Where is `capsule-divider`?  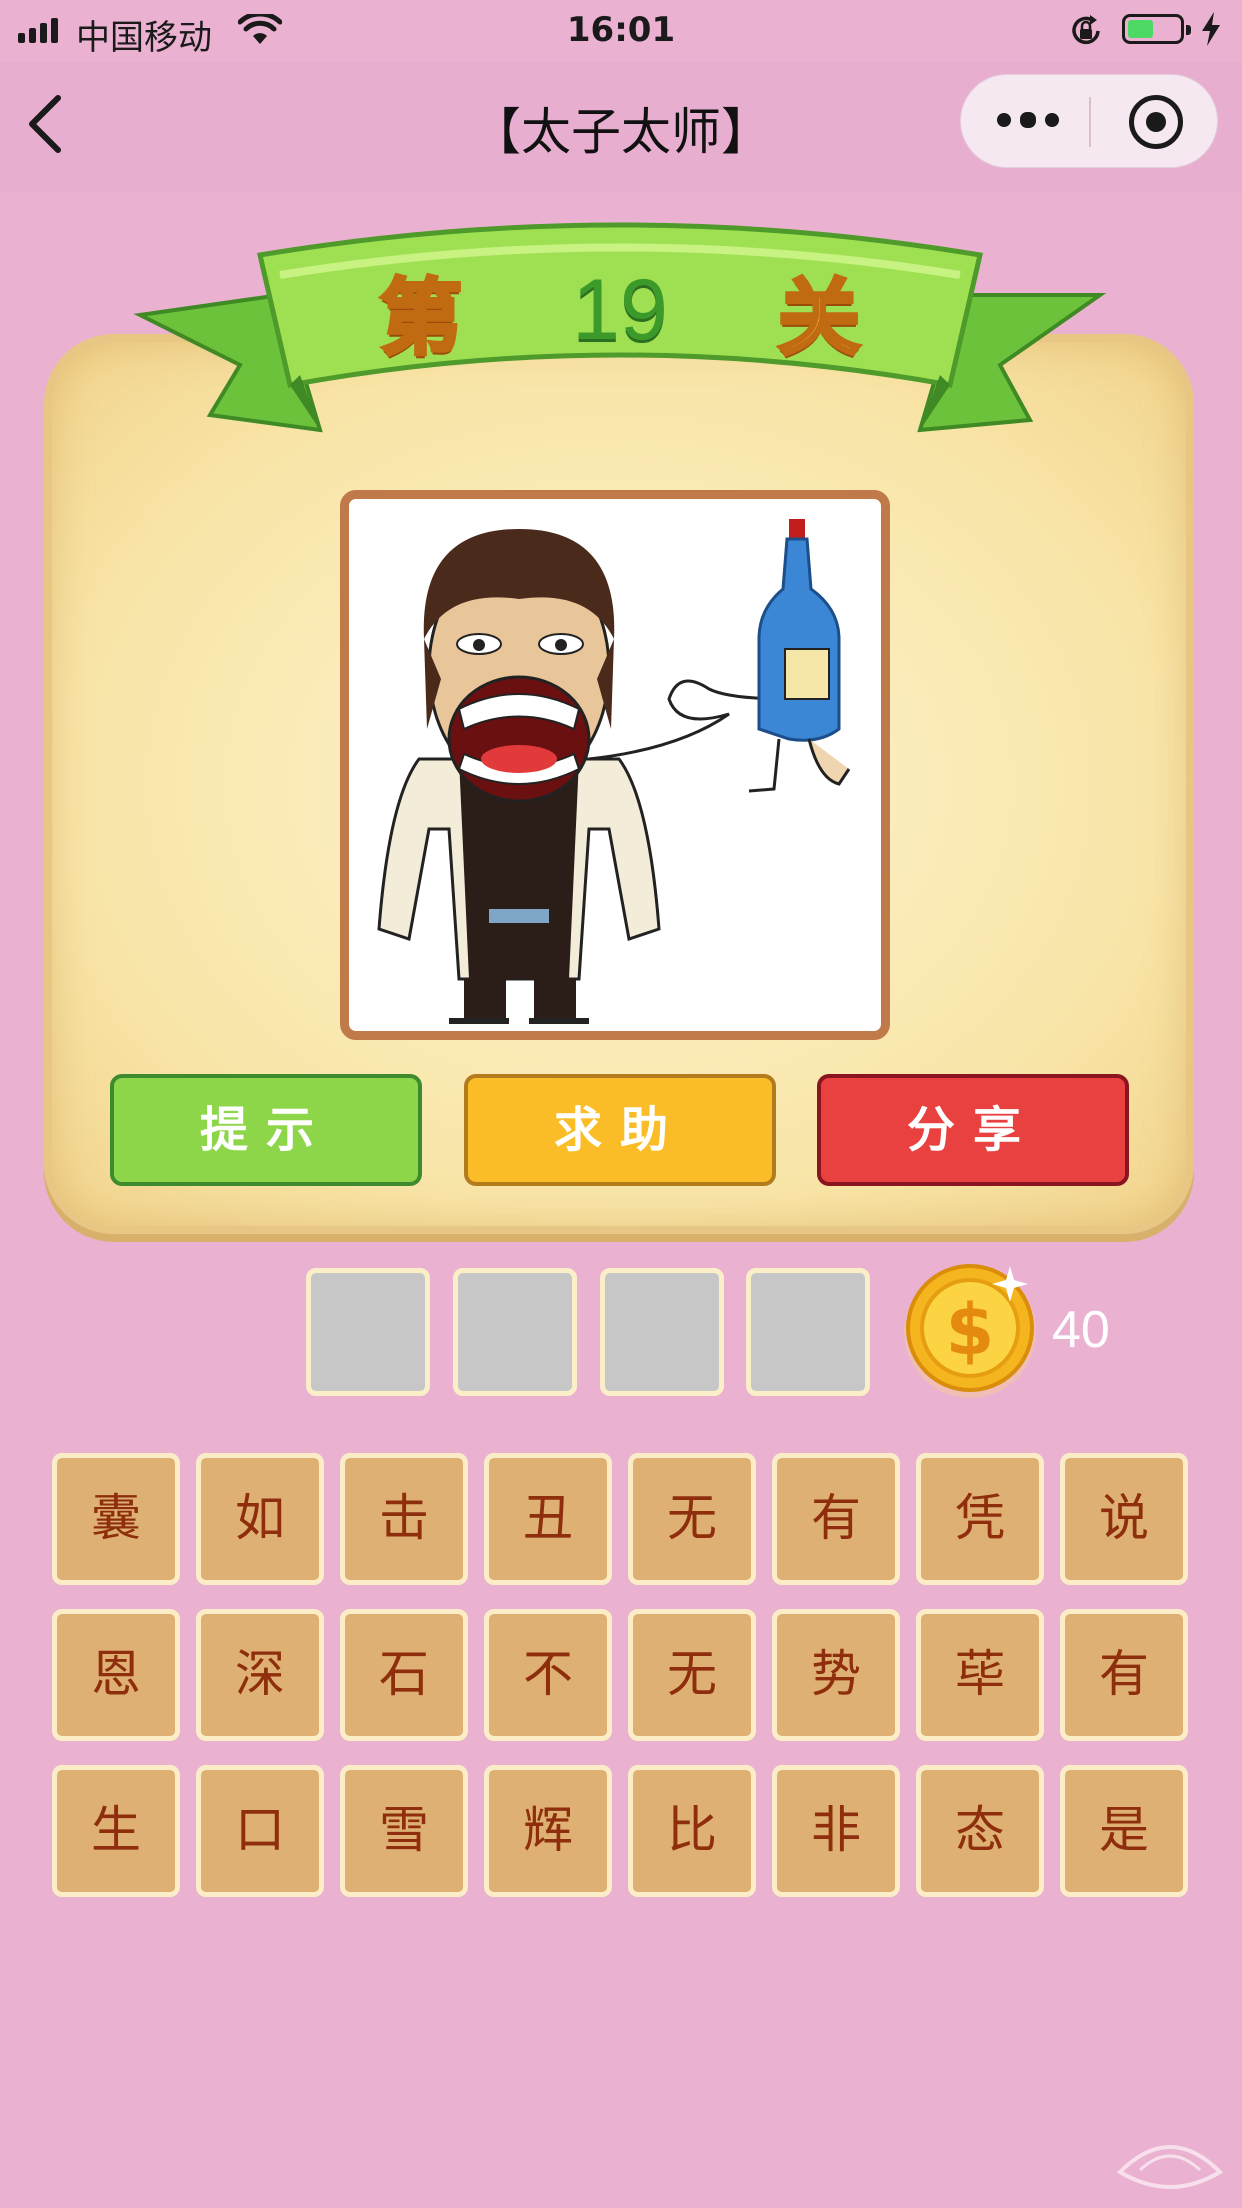 capsule-divider is located at coordinates (1090, 122).